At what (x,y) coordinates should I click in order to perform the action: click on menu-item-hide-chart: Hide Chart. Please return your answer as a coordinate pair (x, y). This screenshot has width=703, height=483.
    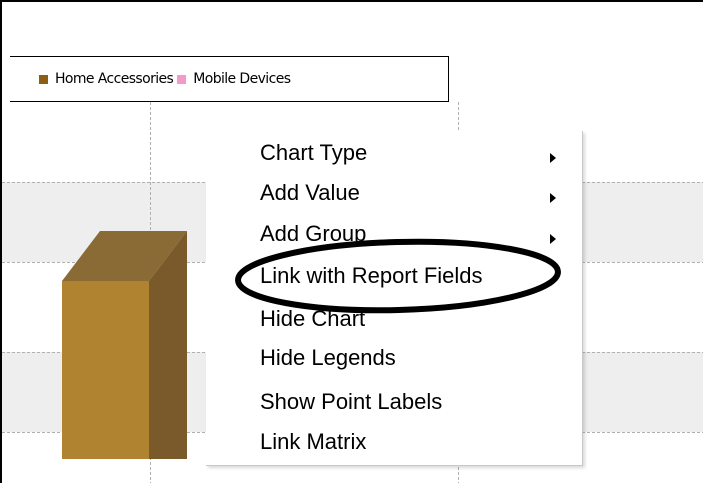
    Looking at the image, I should click on (312, 319).